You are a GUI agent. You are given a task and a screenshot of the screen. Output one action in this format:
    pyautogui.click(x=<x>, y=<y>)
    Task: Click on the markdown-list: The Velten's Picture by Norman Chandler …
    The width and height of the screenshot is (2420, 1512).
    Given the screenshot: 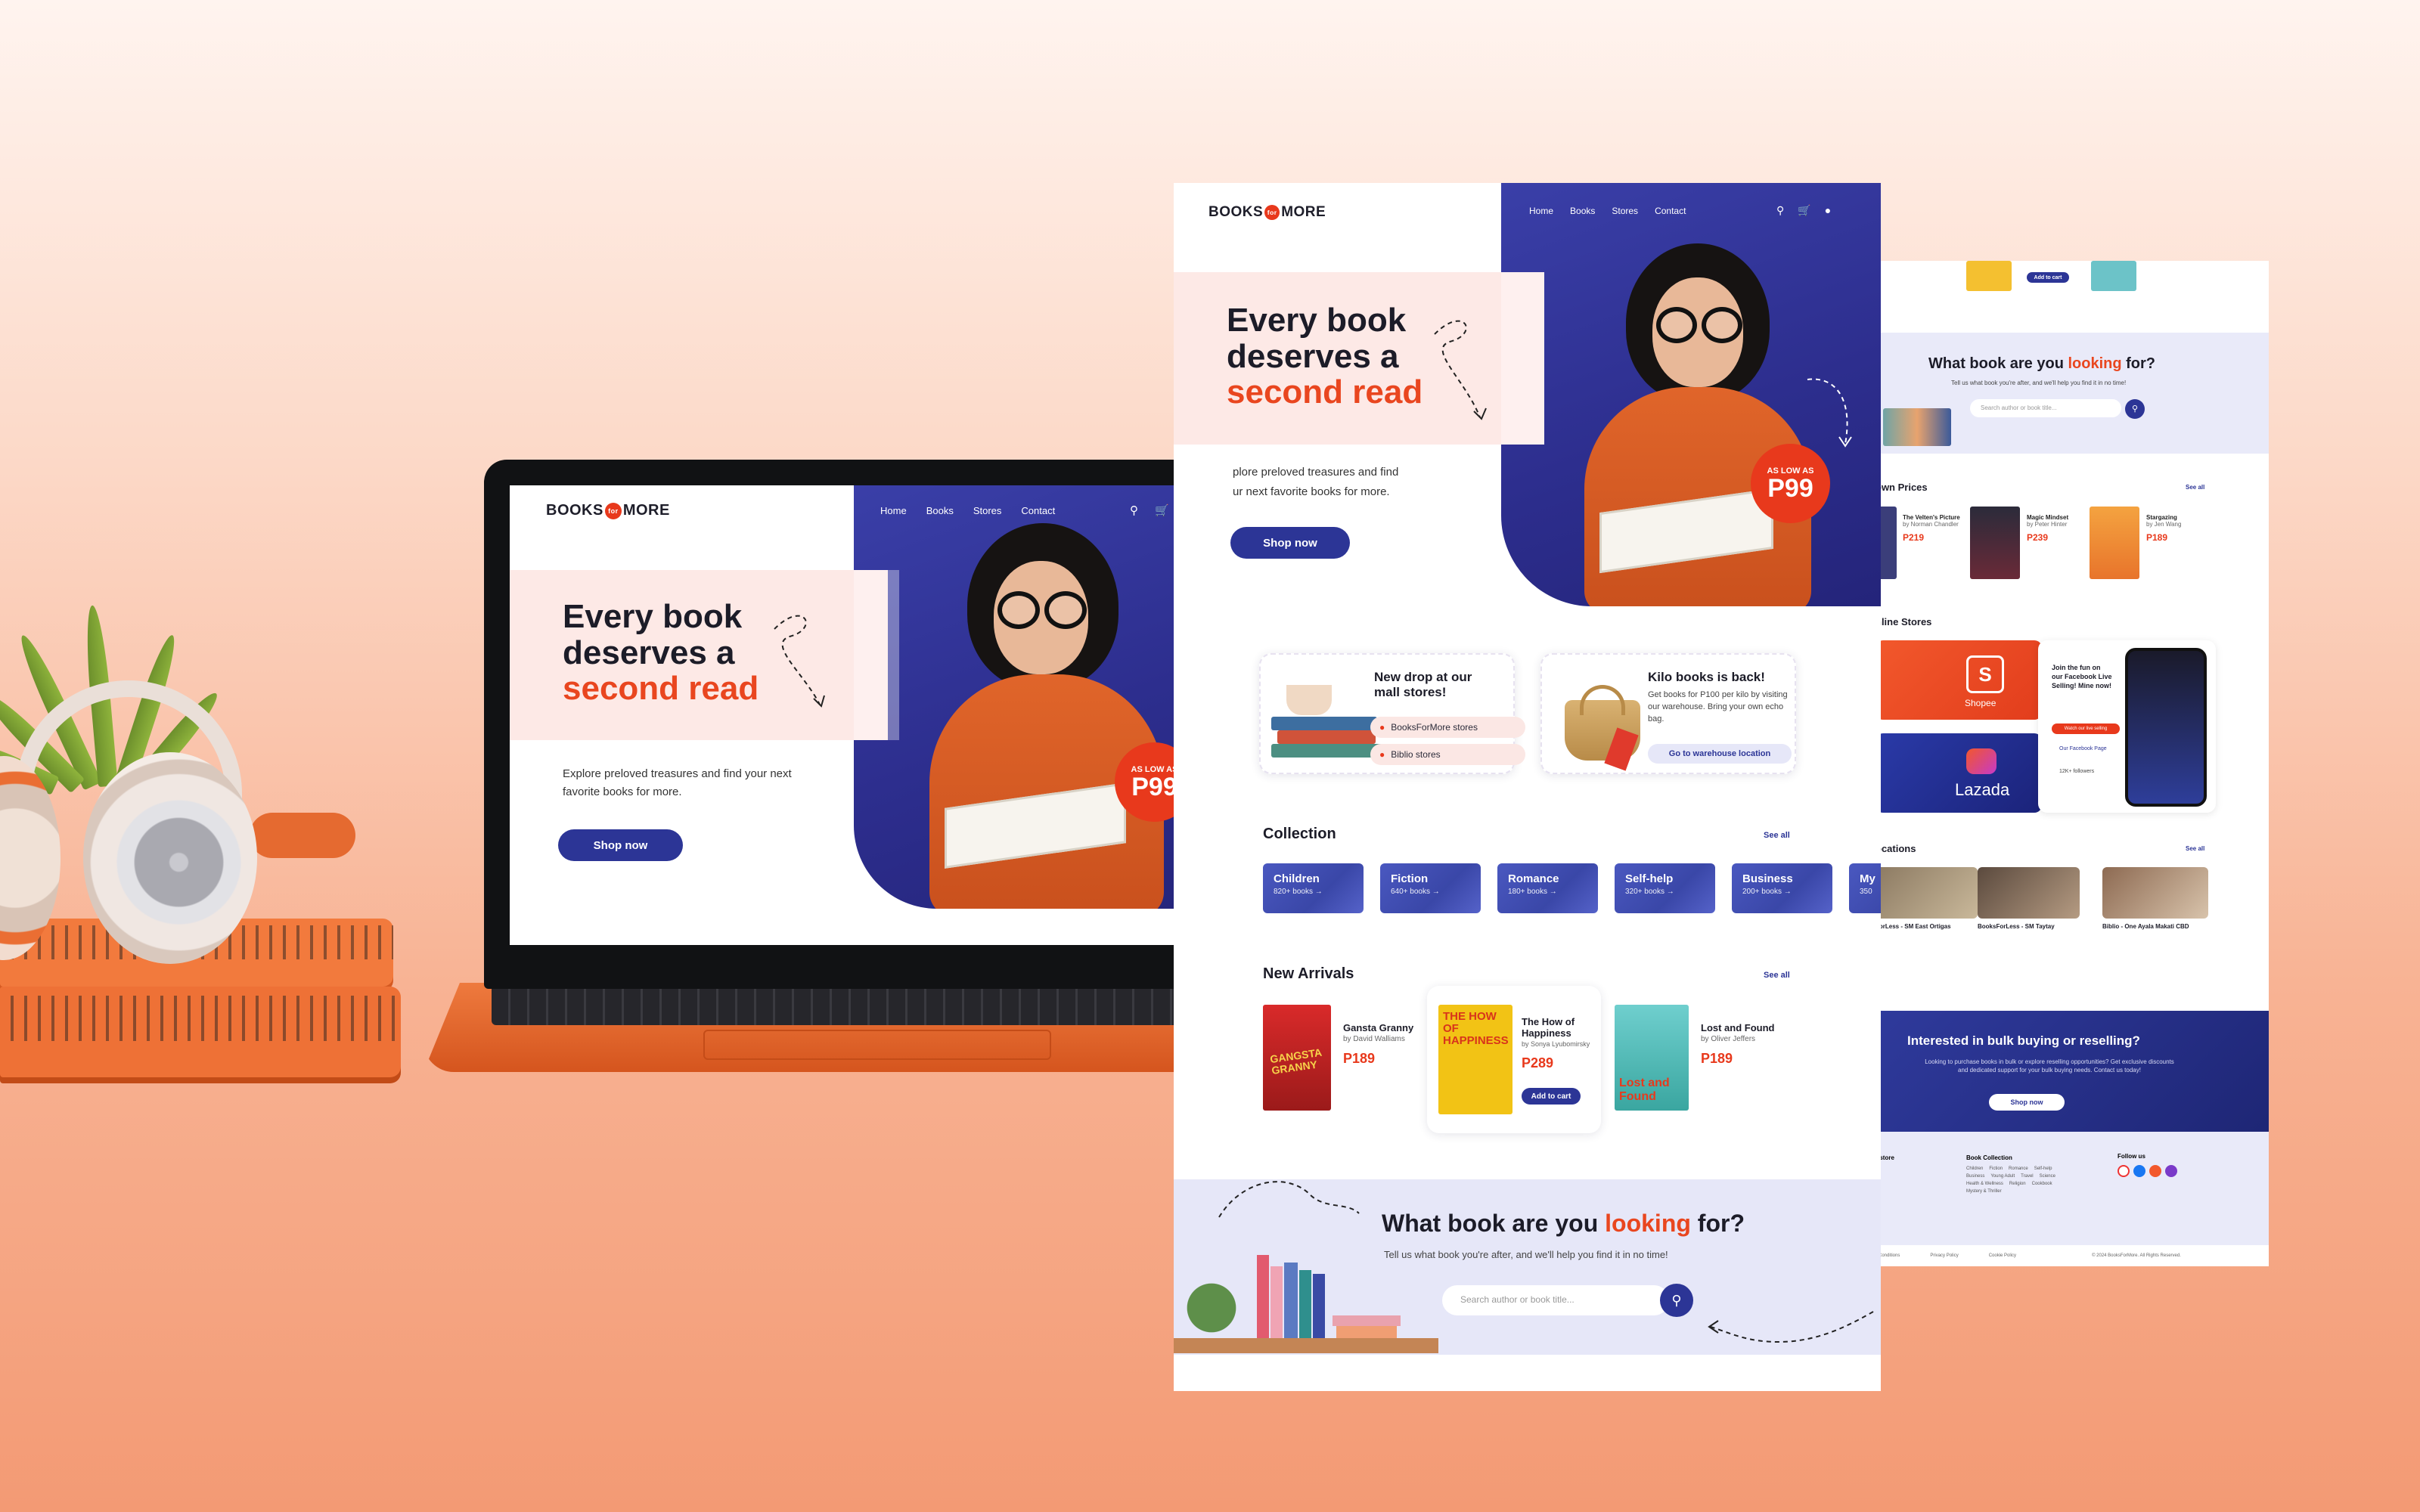 What is the action you would take?
    pyautogui.click(x=2072, y=548)
    